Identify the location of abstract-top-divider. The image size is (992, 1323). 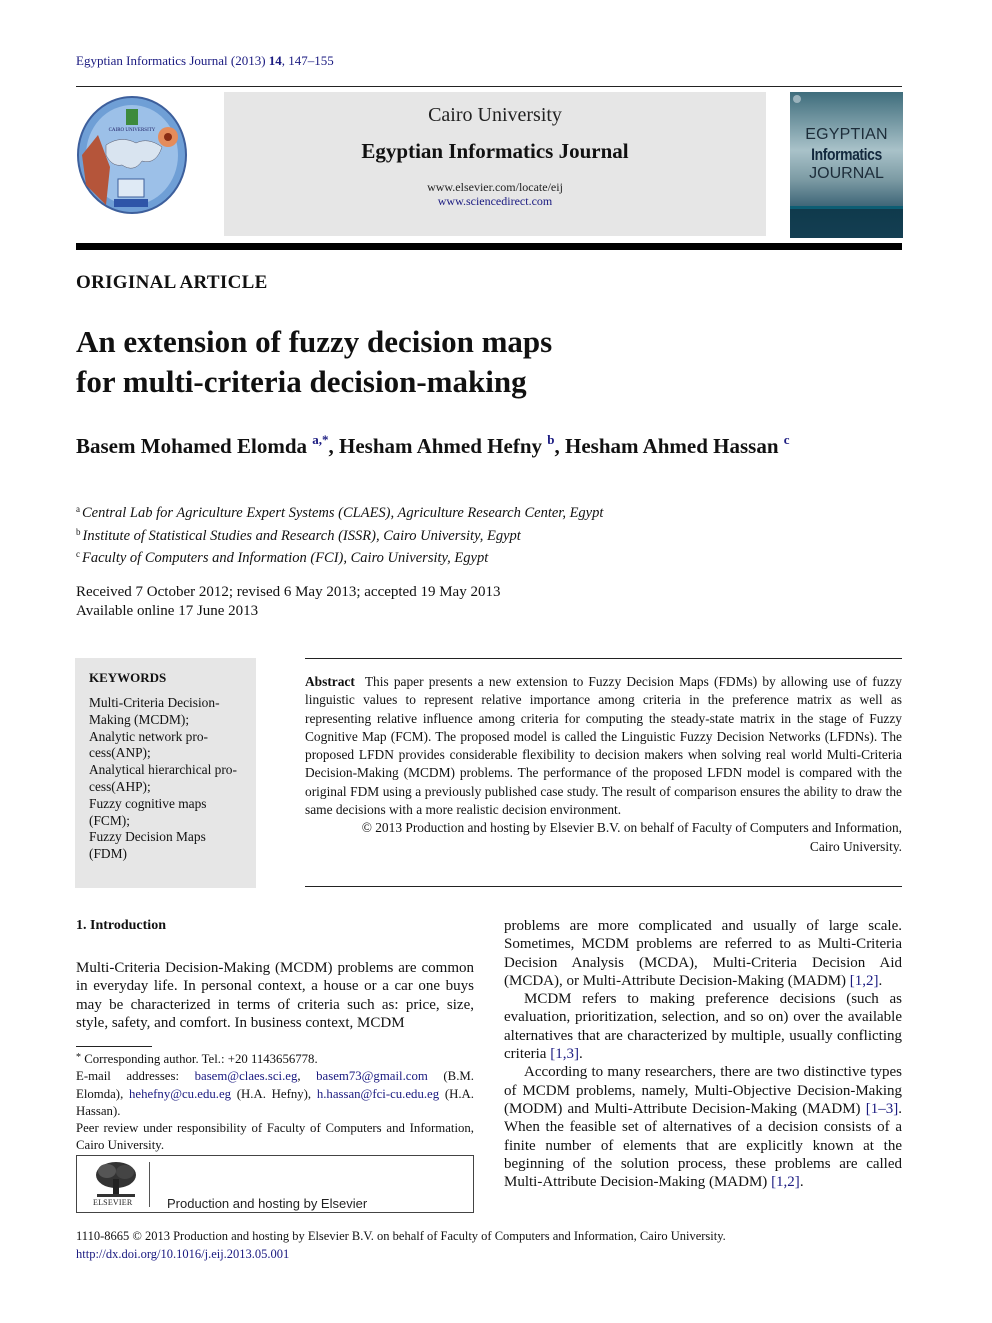
(603, 658).